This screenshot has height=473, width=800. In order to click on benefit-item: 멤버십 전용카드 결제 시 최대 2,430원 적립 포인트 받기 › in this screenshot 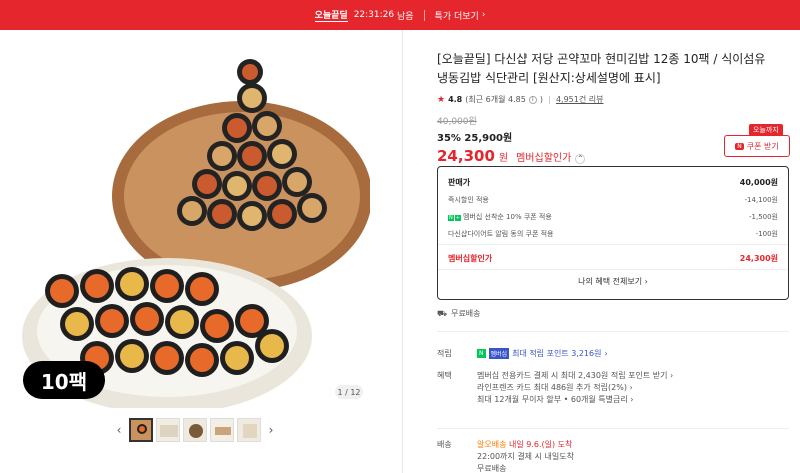, I will do `click(575, 376)`.